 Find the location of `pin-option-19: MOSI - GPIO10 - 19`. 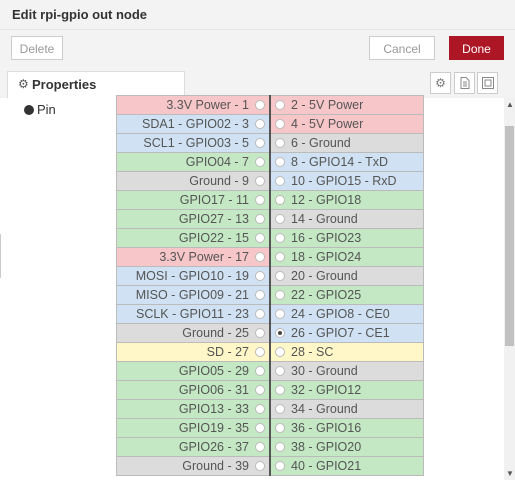

pin-option-19: MOSI - GPIO10 - 19 is located at coordinates (193, 276).